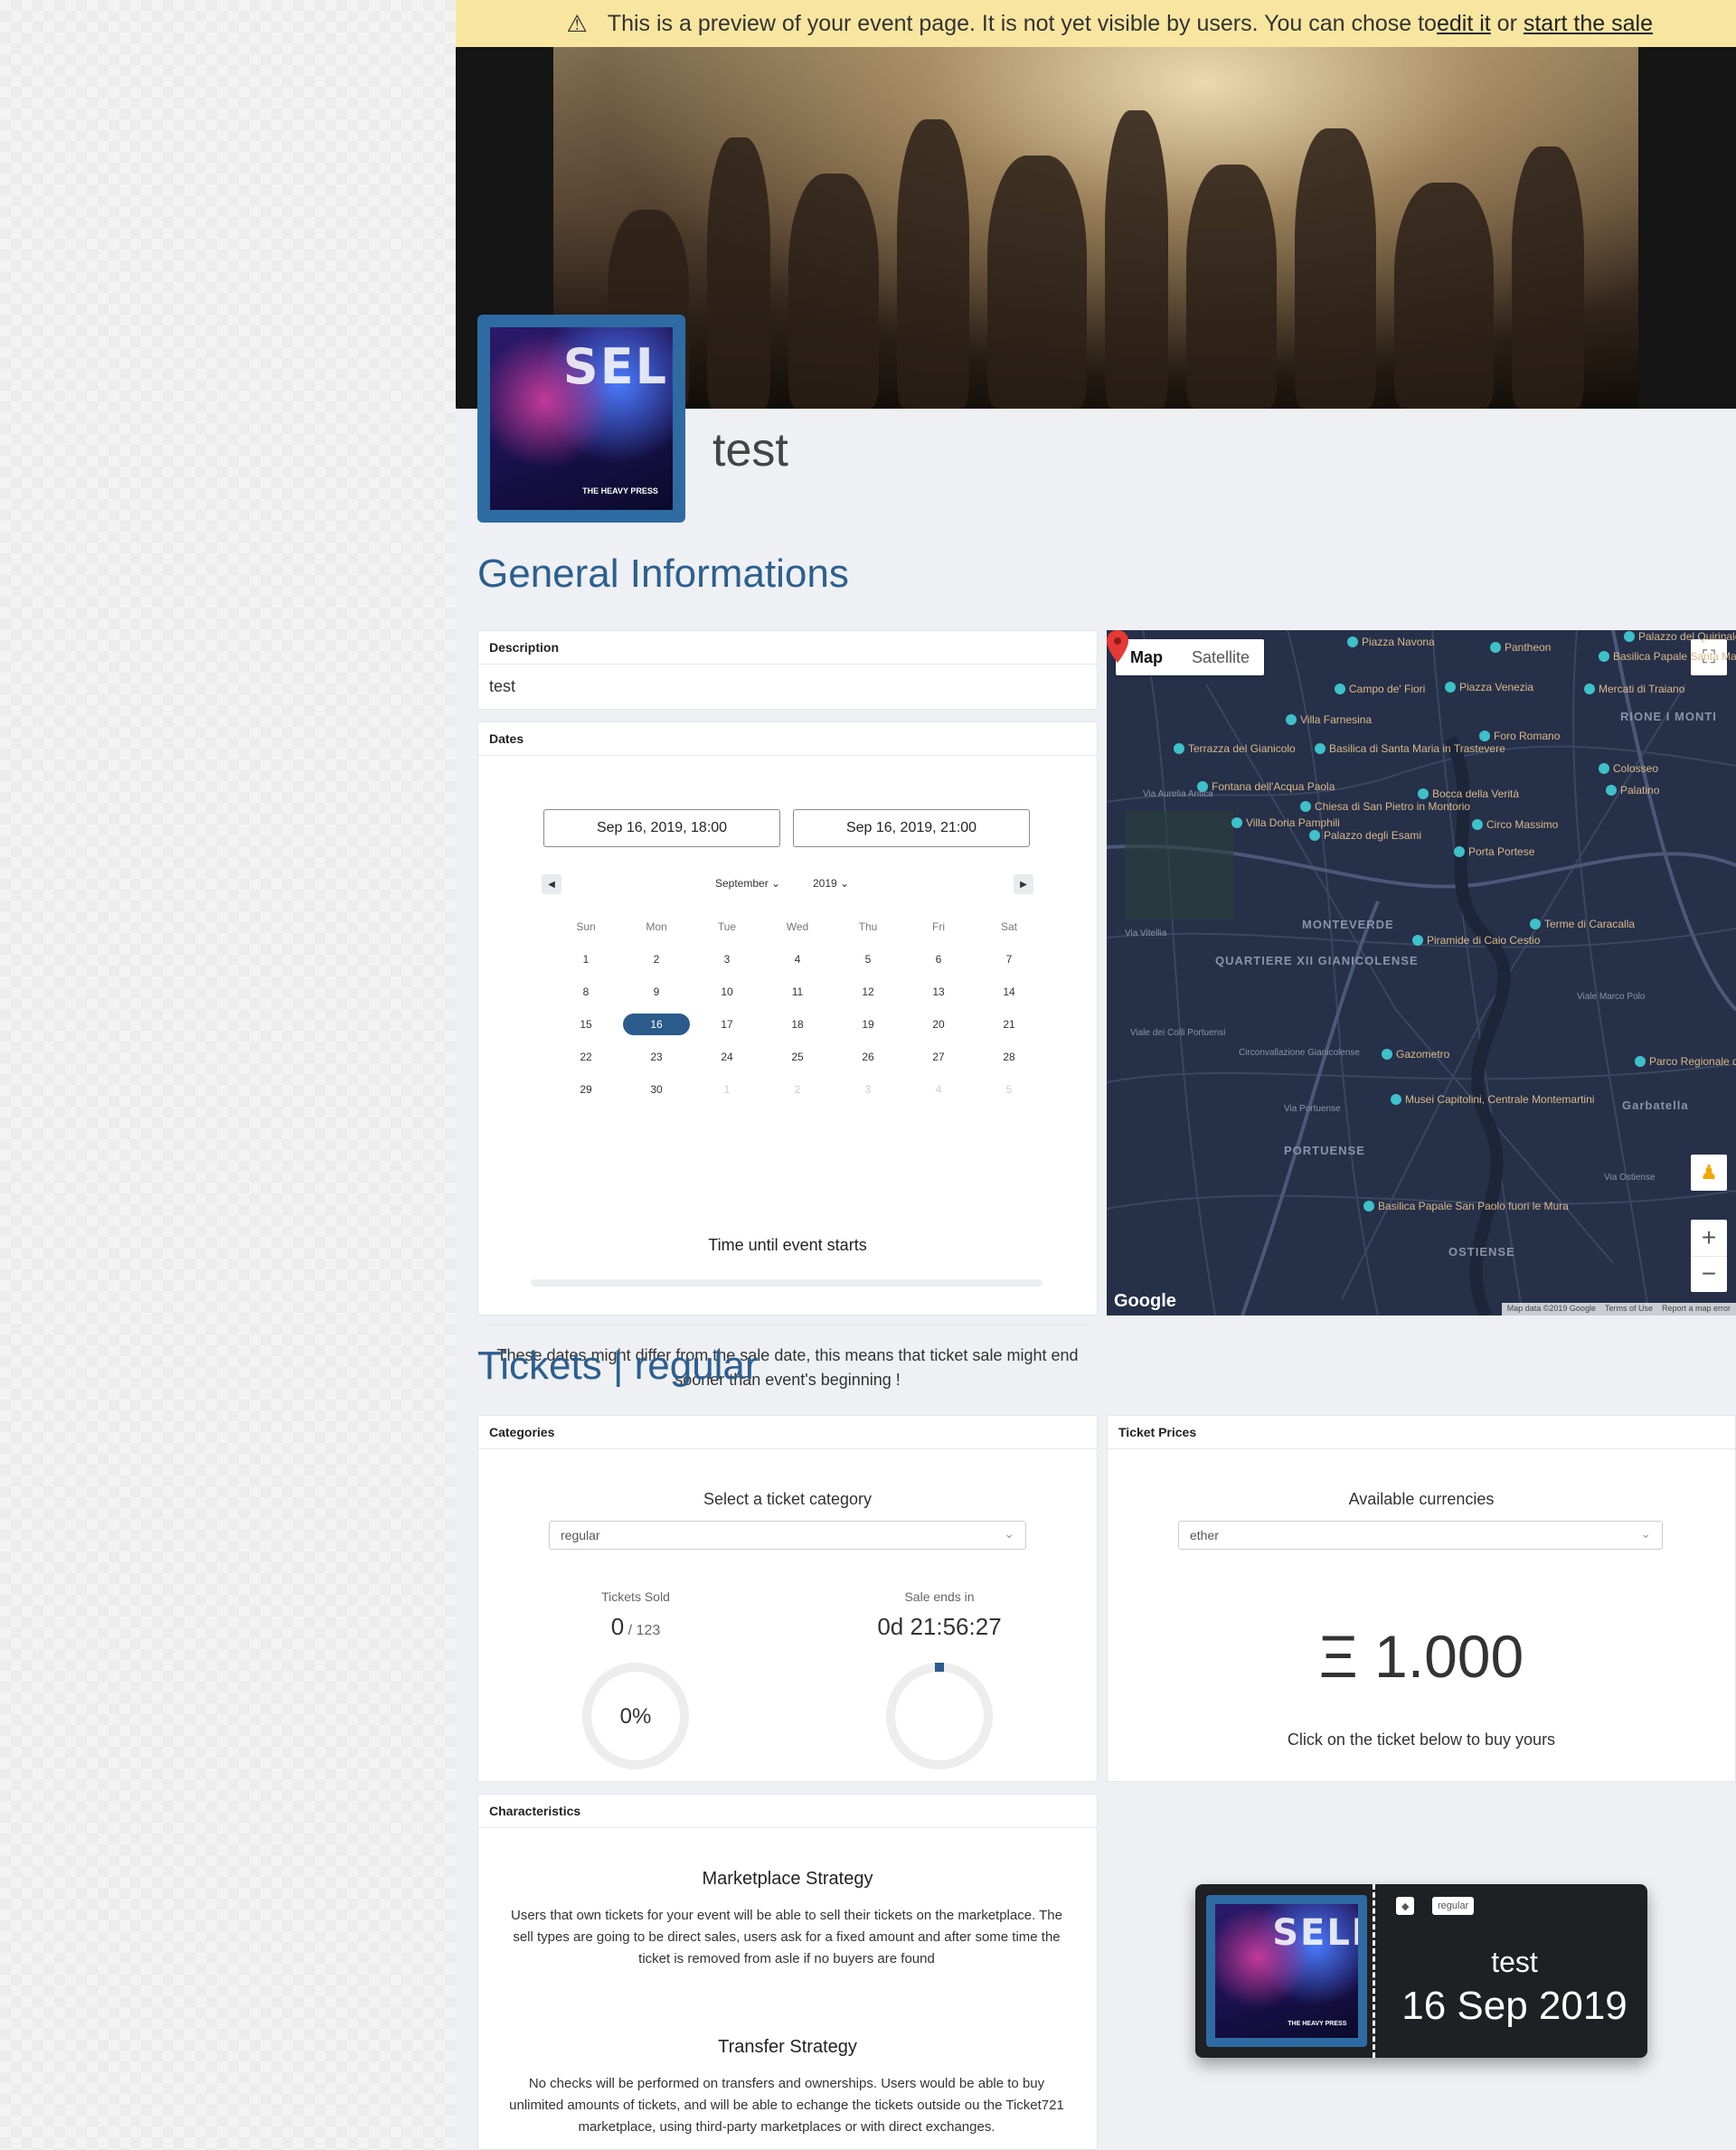 Image resolution: width=1736 pixels, height=2150 pixels. What do you see at coordinates (798, 960) in the screenshot?
I see `calendar-day: 4` at bounding box center [798, 960].